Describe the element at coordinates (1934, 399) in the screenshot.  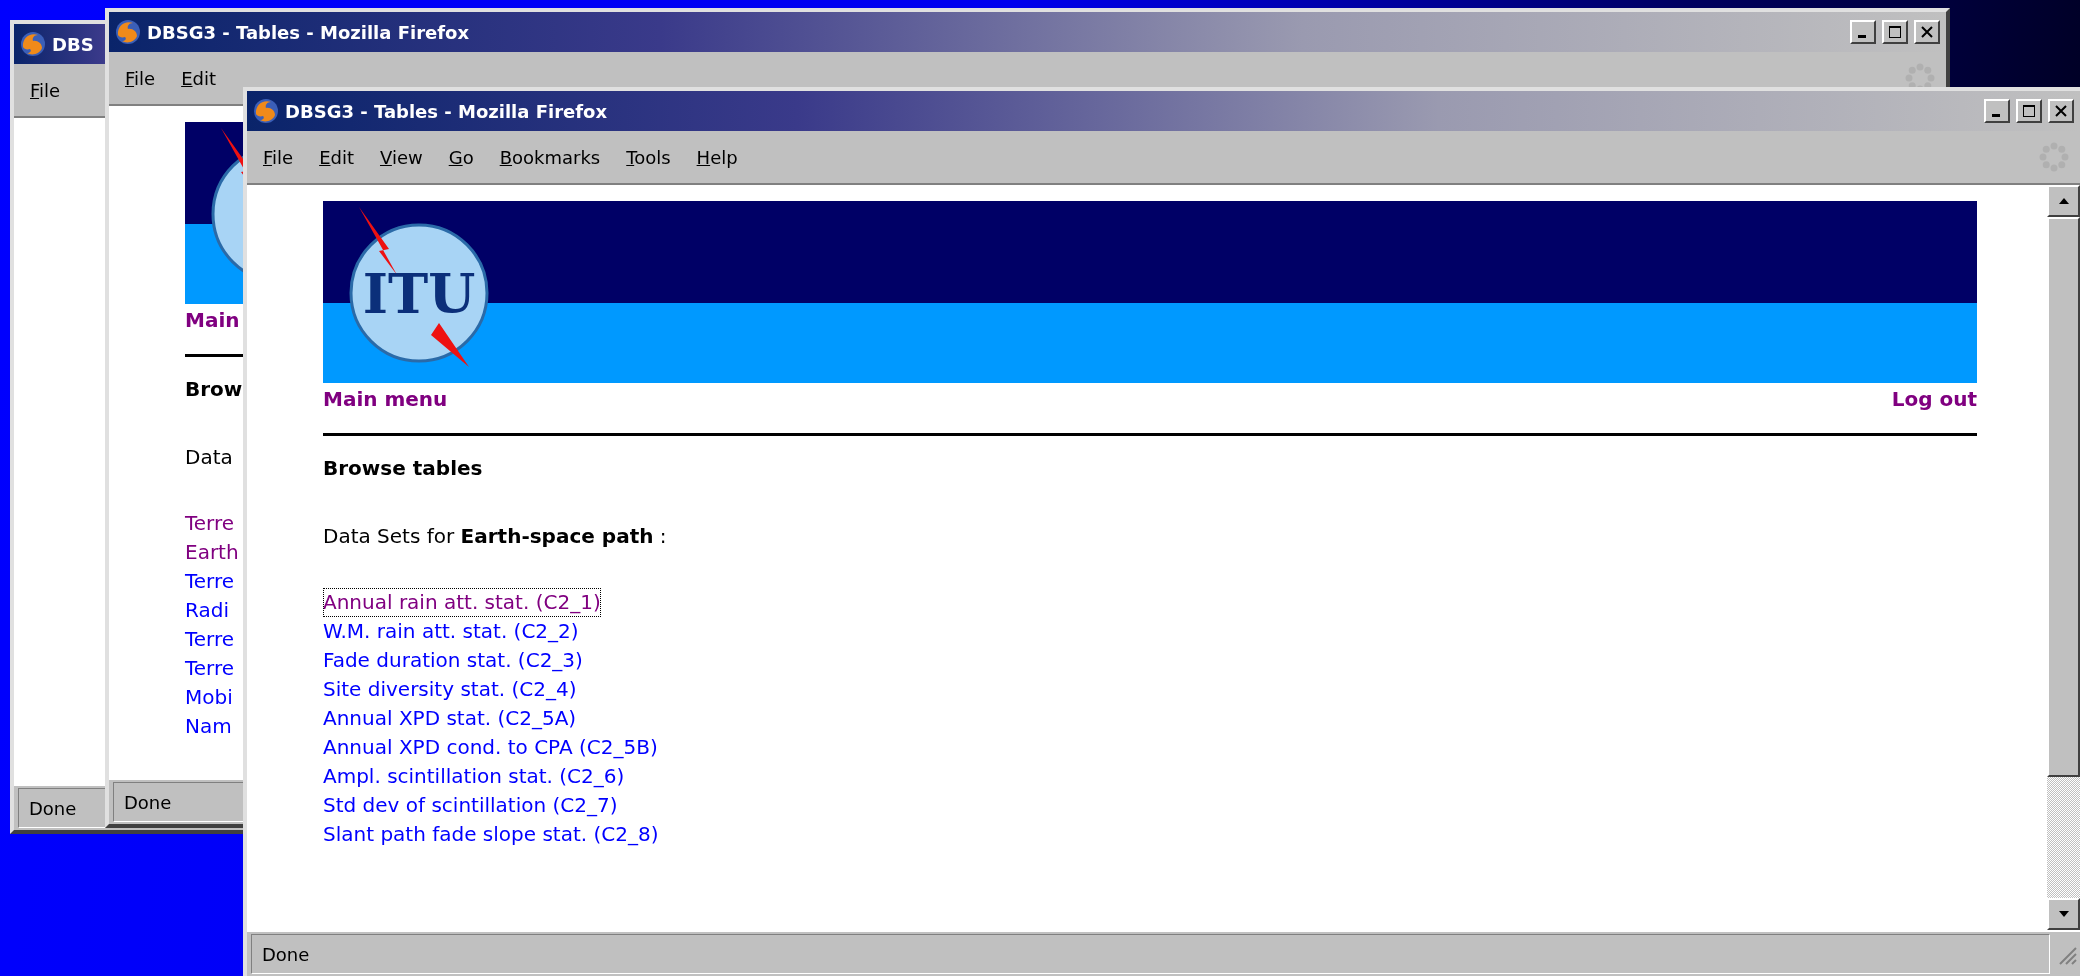
I see `log-out-link: Log out` at that location.